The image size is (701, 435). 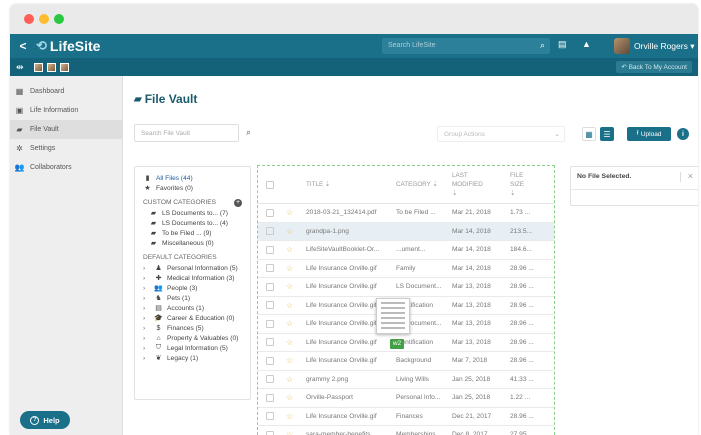 I want to click on category-default-item: › ⌂ Property & Valuables (0), so click(x=192, y=338).